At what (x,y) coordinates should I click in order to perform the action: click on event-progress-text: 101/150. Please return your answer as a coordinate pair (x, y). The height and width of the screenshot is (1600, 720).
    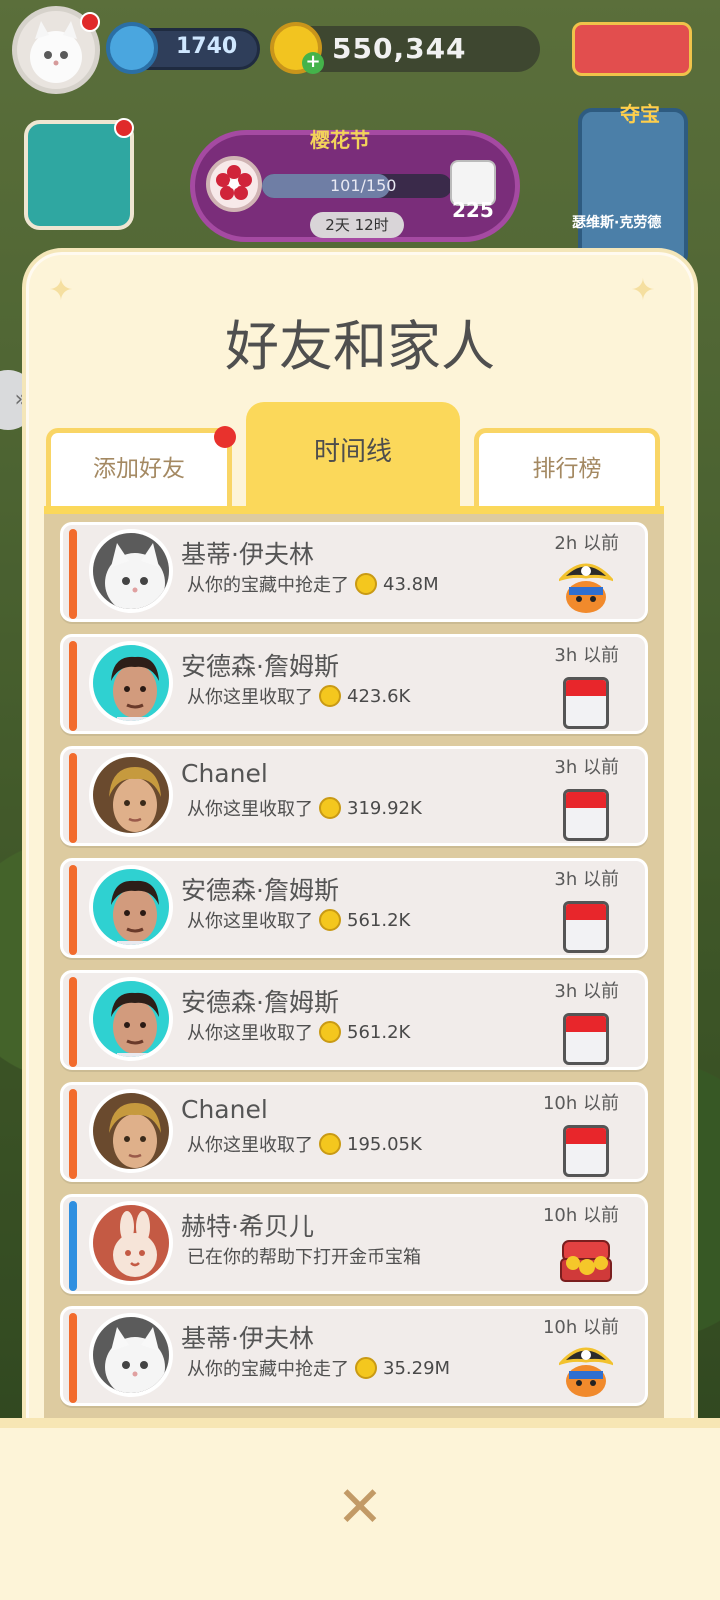
    Looking at the image, I should click on (363, 185).